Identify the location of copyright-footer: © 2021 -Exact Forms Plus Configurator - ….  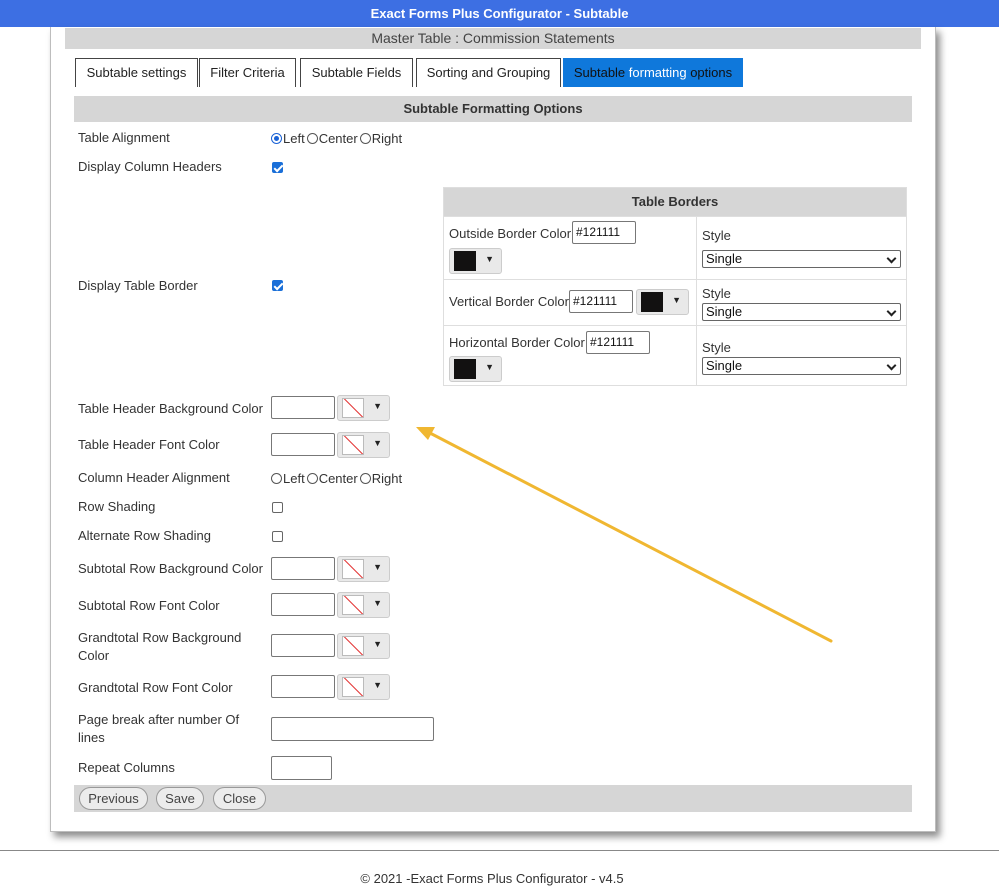
(492, 878).